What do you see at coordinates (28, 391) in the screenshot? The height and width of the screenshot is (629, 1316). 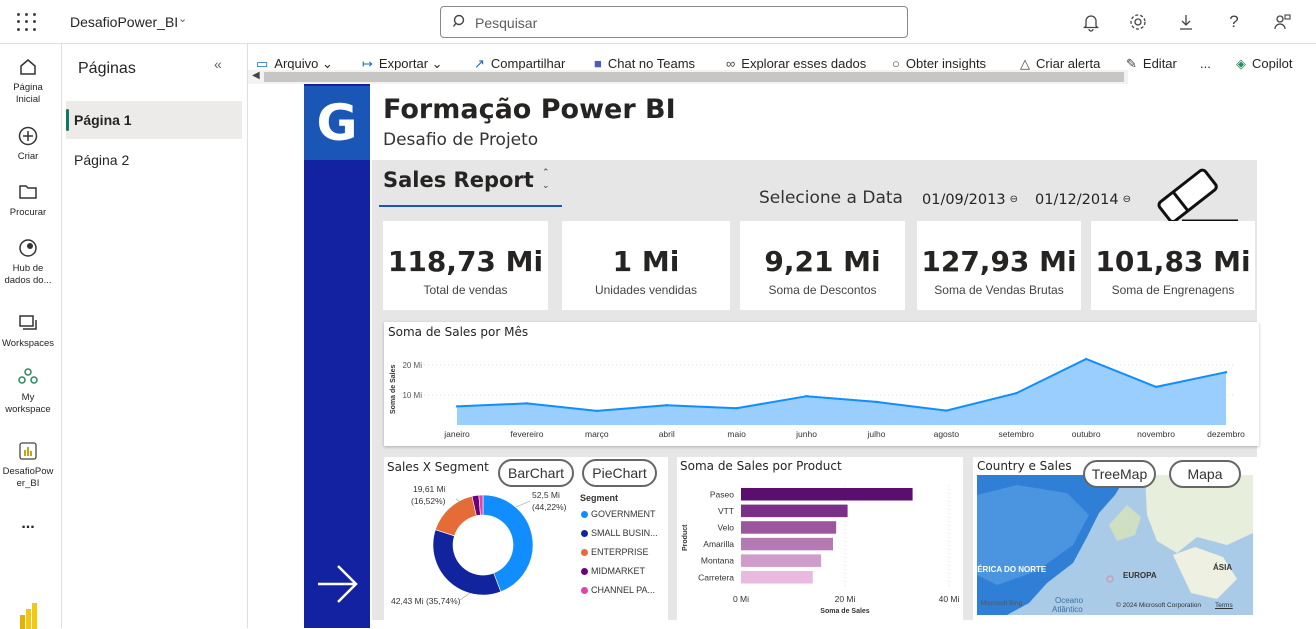 I see `rail-my-workspace: My workspace` at bounding box center [28, 391].